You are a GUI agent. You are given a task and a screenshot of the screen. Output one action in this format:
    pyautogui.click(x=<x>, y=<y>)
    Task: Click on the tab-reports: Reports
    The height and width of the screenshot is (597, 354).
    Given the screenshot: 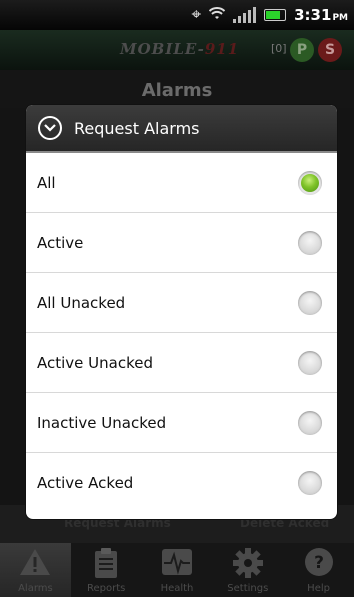 What is the action you would take?
    pyautogui.click(x=106, y=570)
    